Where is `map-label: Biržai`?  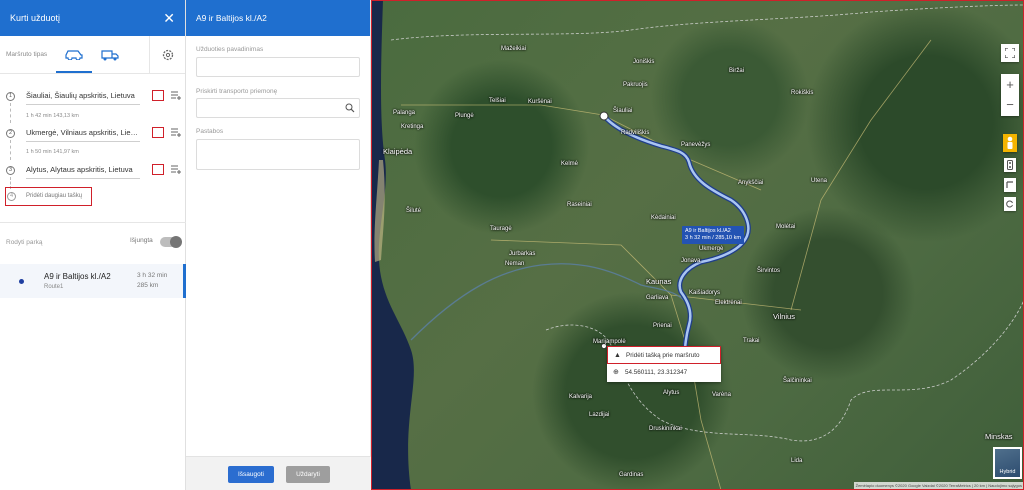 map-label: Biržai is located at coordinates (737, 71).